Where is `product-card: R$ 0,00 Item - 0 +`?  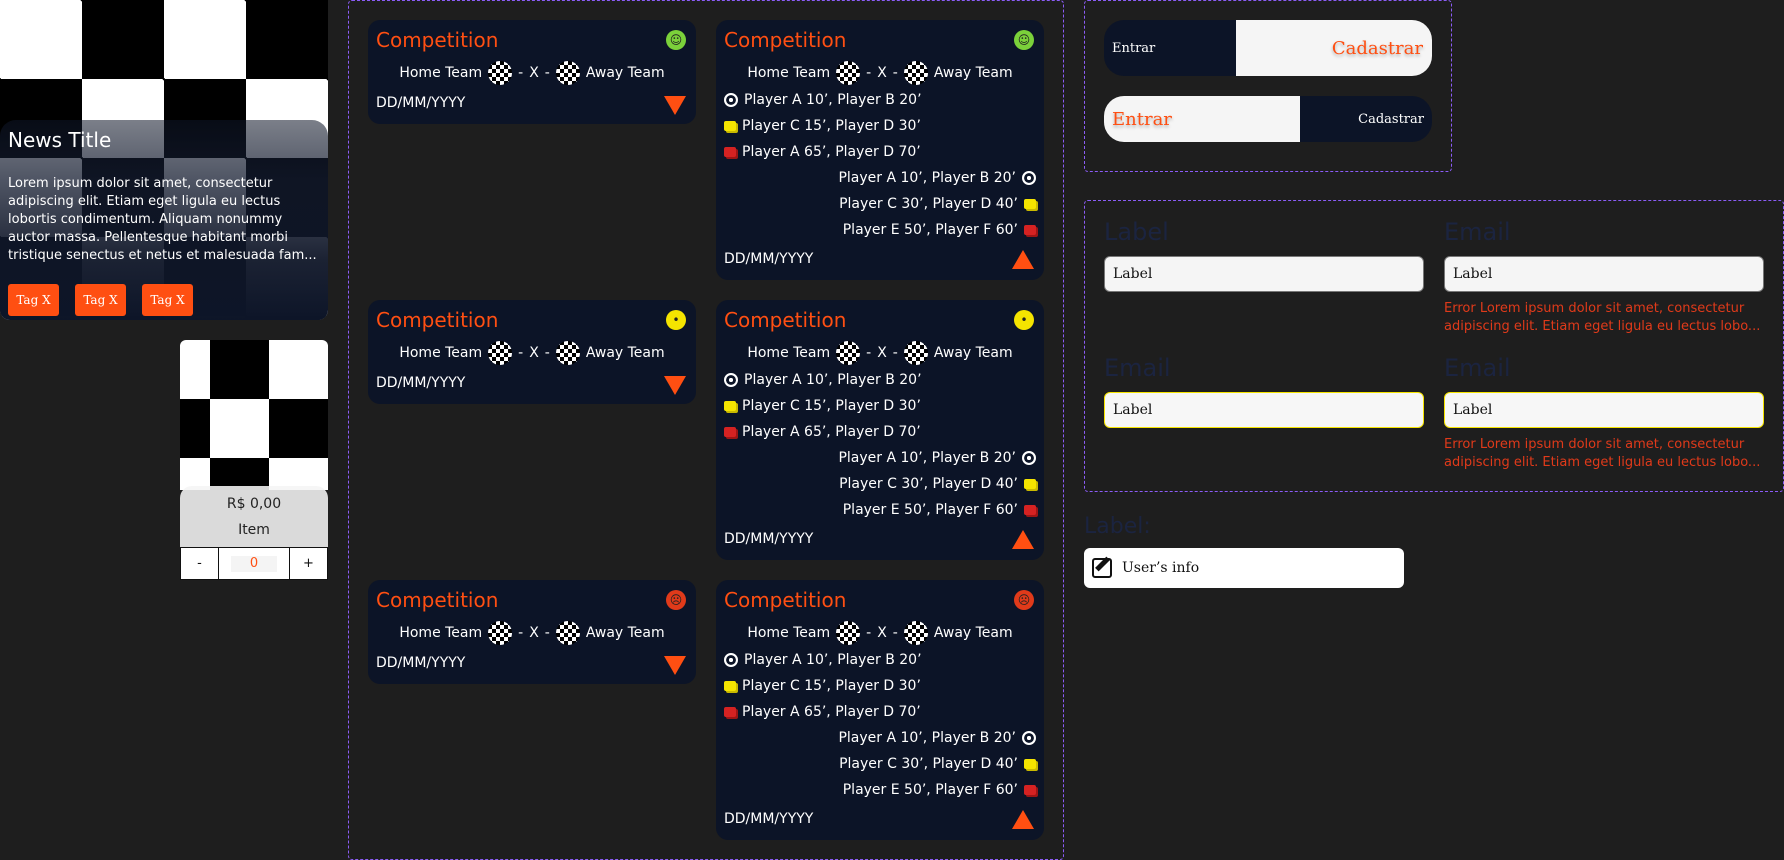 product-card: R$ 0,00 Item - 0 + is located at coordinates (254, 460).